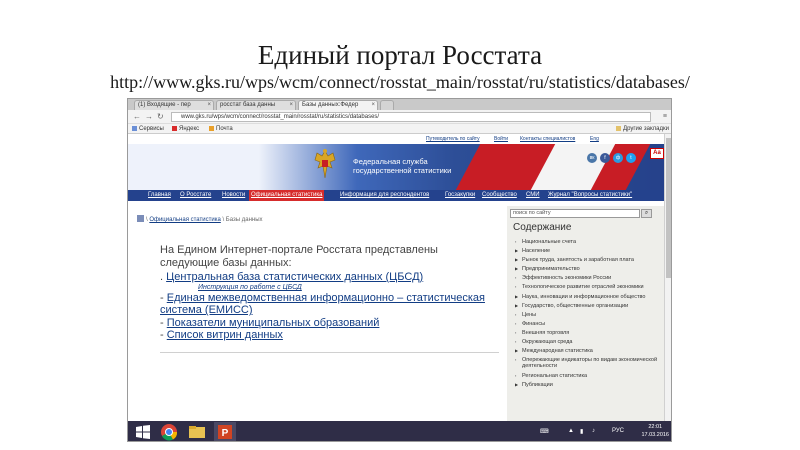 This screenshot has width=800, height=450. What do you see at coordinates (587, 385) in the screenshot?
I see `sidebar-item: Публикации` at bounding box center [587, 385].